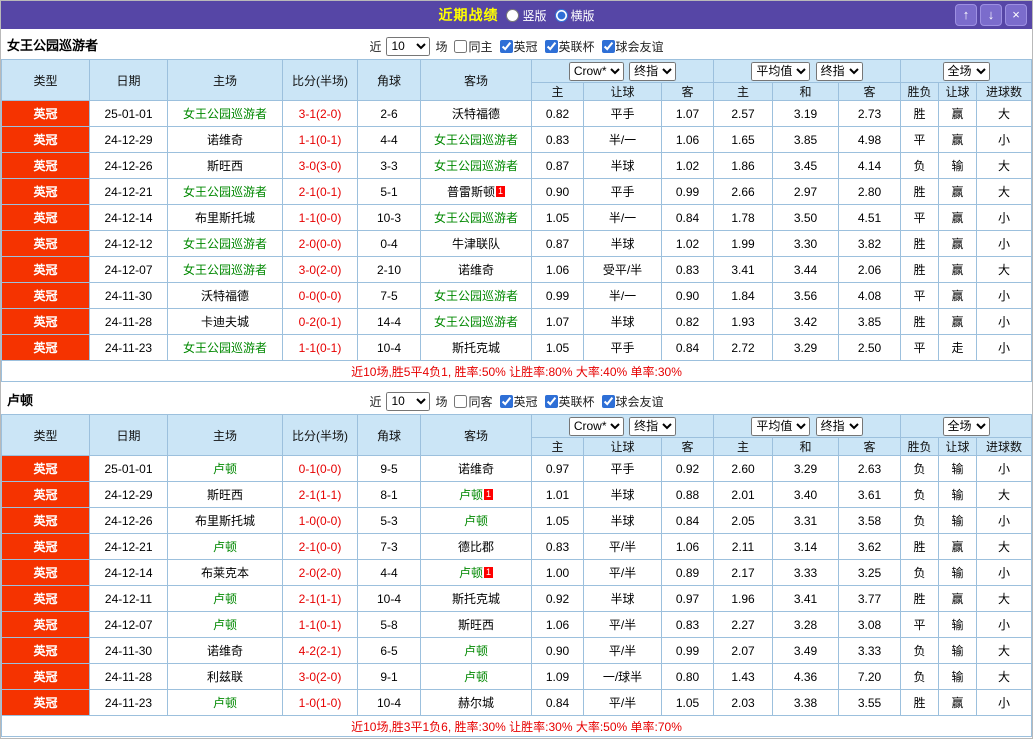 The width and height of the screenshot is (1033, 739). I want to click on move-up-button: ↑, so click(966, 15).